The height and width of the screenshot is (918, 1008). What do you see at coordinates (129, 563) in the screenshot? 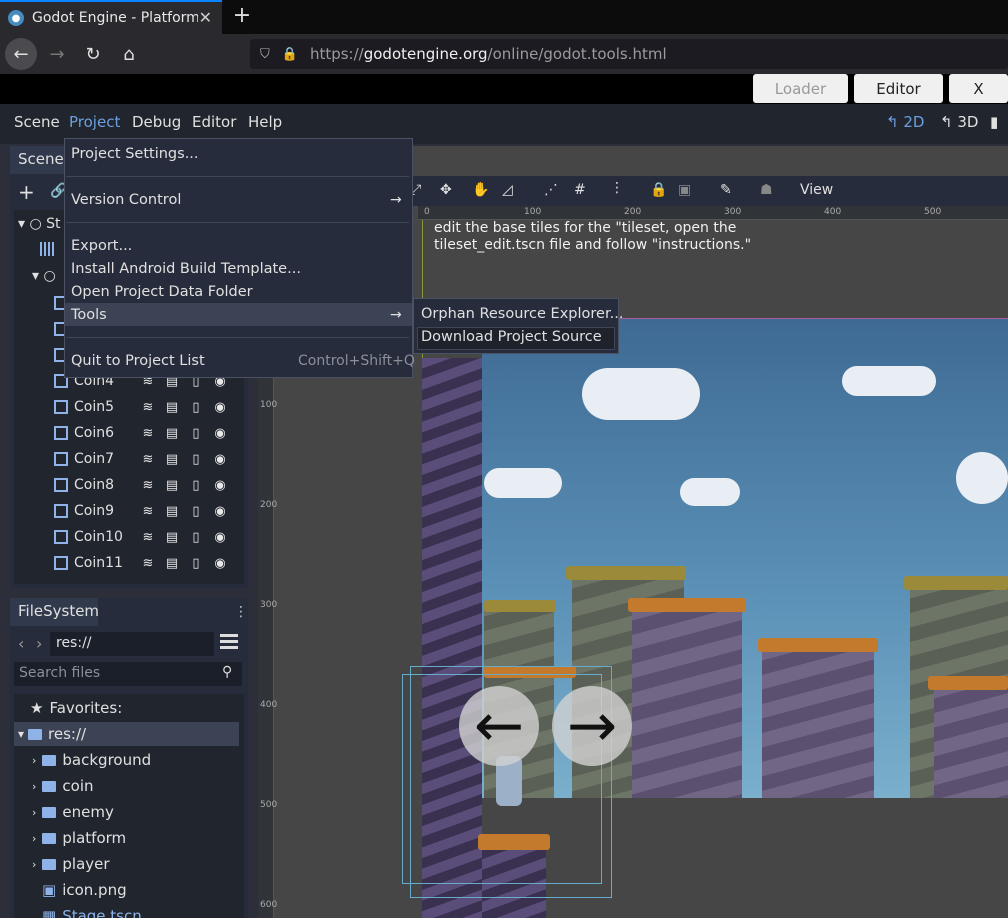
I see `tree-node-coin11: Coin11 ≋ ▤ ▯ ◉` at bounding box center [129, 563].